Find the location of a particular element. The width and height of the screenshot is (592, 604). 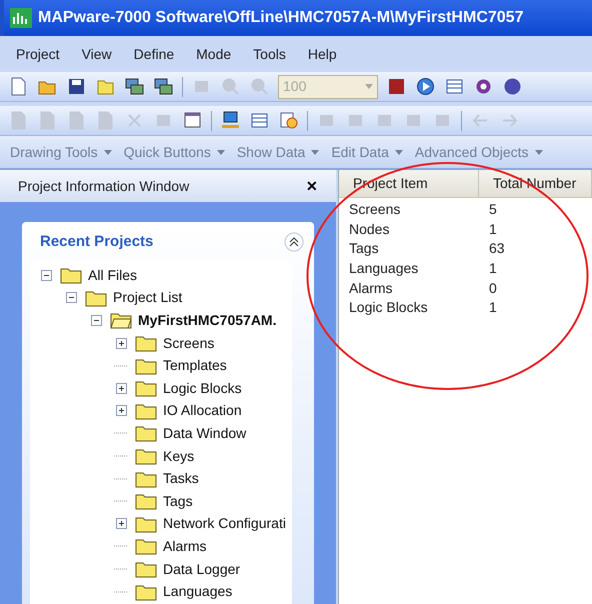

menu-item: Mode is located at coordinates (214, 54).